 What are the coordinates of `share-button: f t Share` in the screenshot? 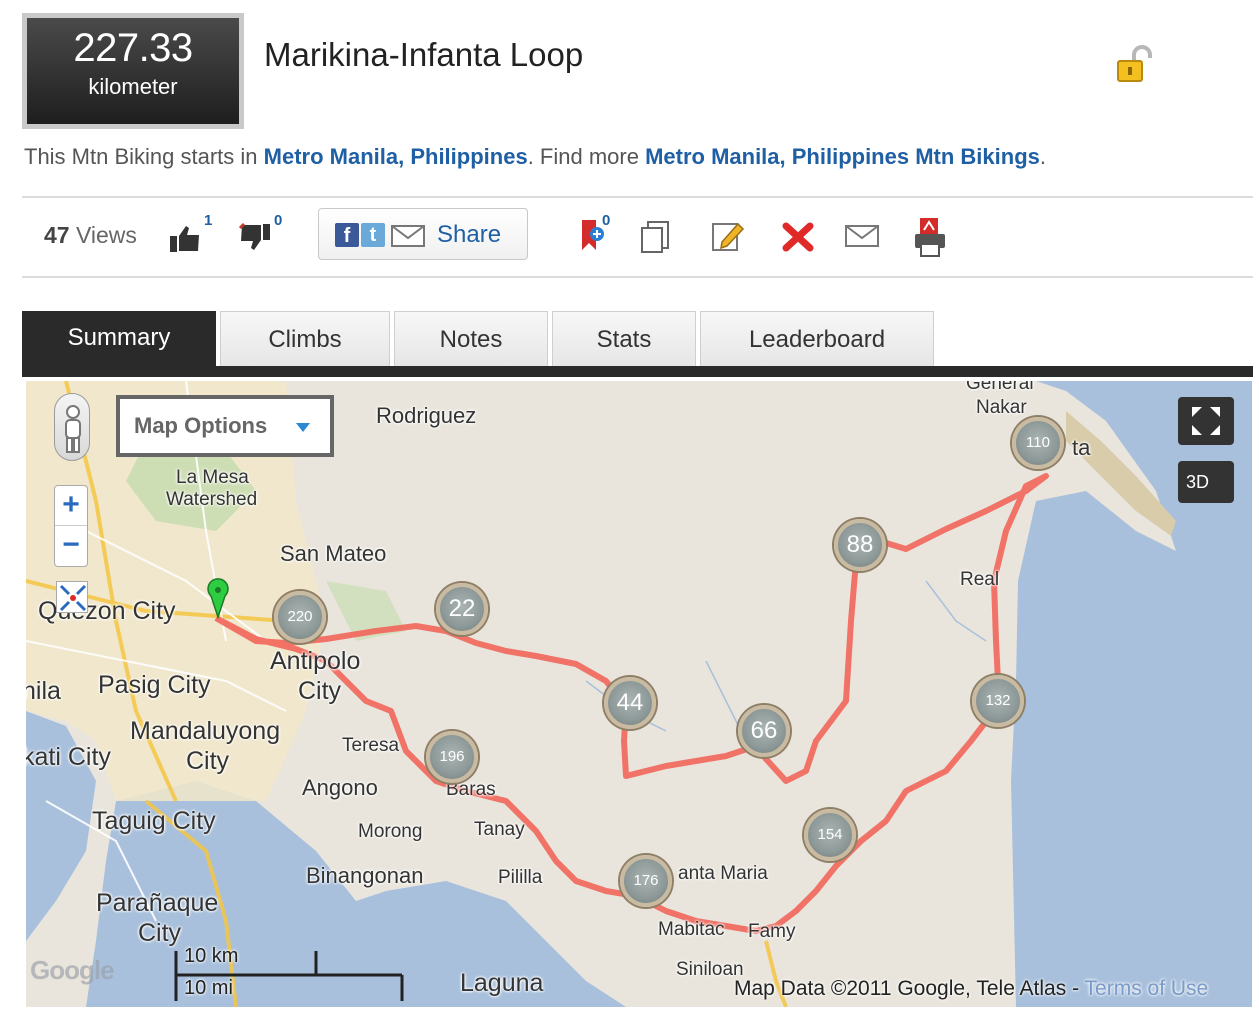 It's located at (423, 234).